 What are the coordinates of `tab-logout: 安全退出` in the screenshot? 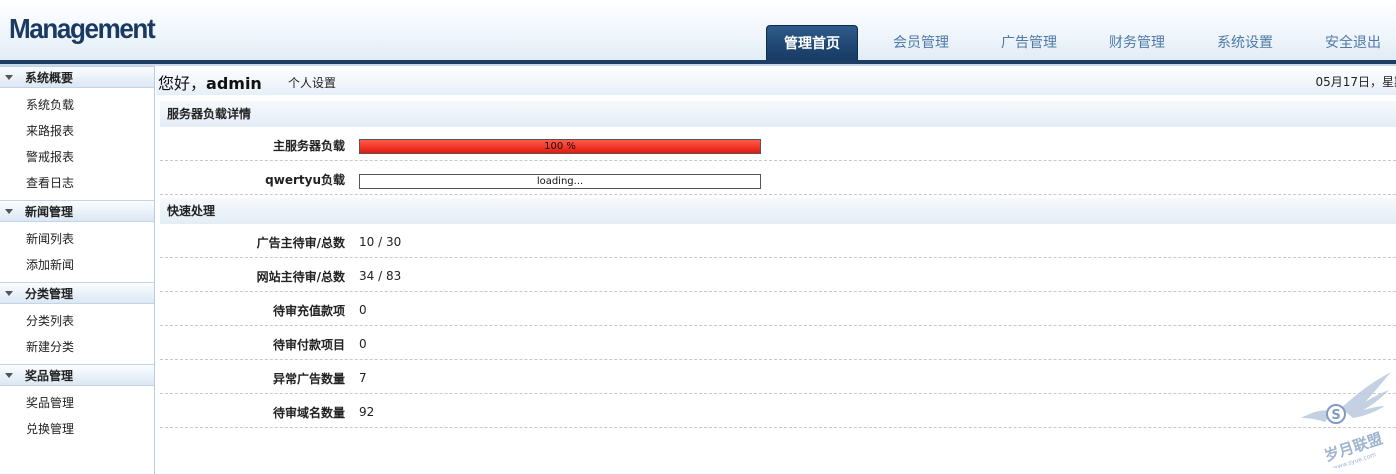 It's located at (1347, 43).